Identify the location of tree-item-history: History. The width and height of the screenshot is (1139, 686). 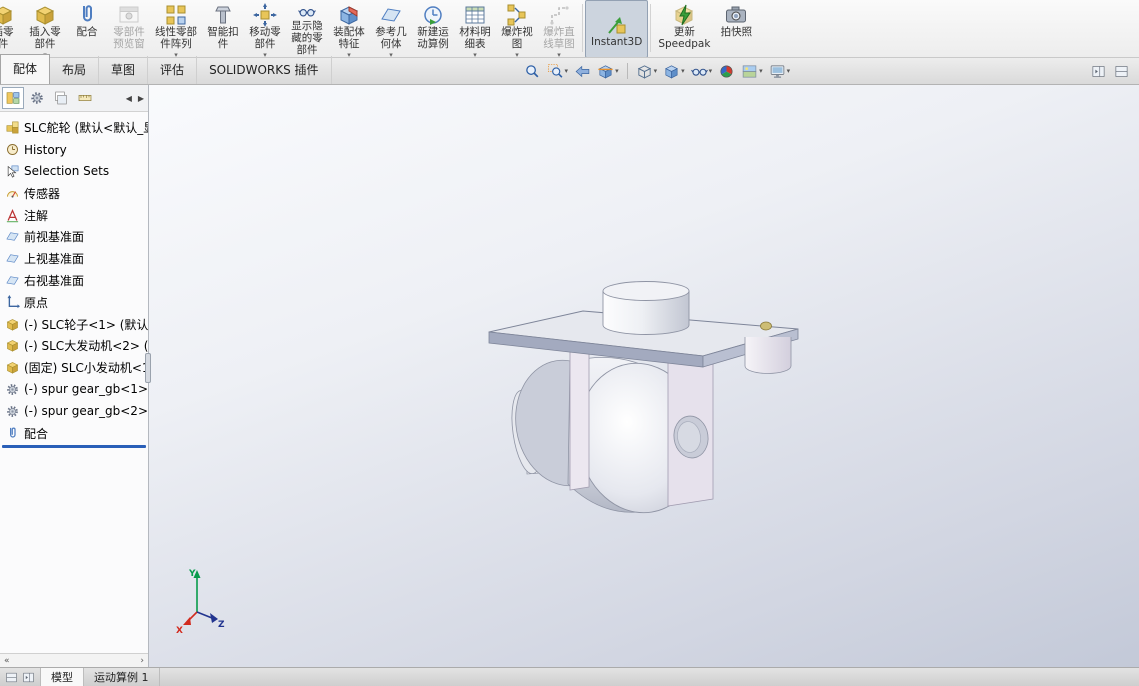
(74, 150).